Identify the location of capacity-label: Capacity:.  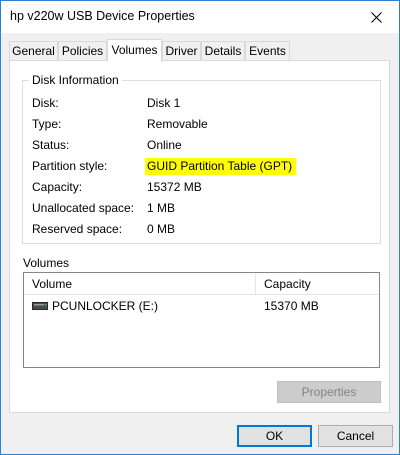
(57, 187).